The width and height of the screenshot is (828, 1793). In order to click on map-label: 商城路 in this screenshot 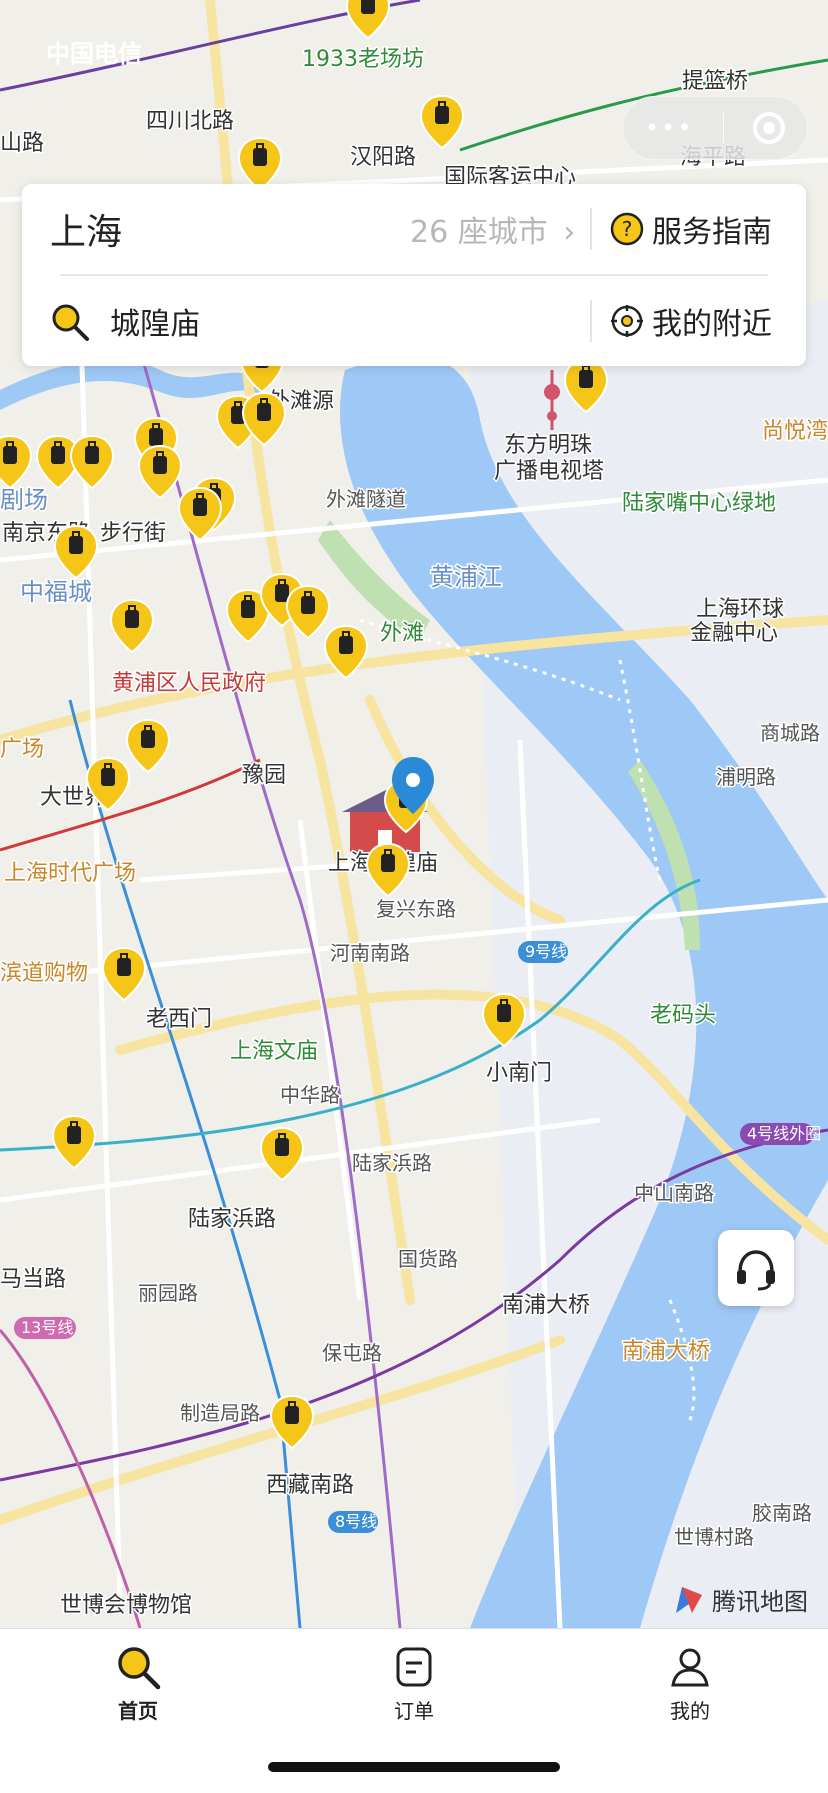, I will do `click(790, 733)`.